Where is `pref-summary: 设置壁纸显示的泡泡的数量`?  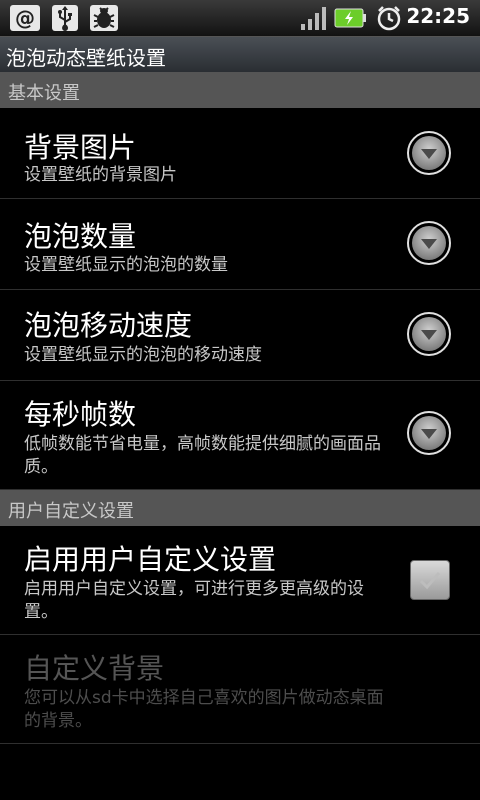 pref-summary: 设置壁纸显示的泡泡的数量 is located at coordinates (126, 265).